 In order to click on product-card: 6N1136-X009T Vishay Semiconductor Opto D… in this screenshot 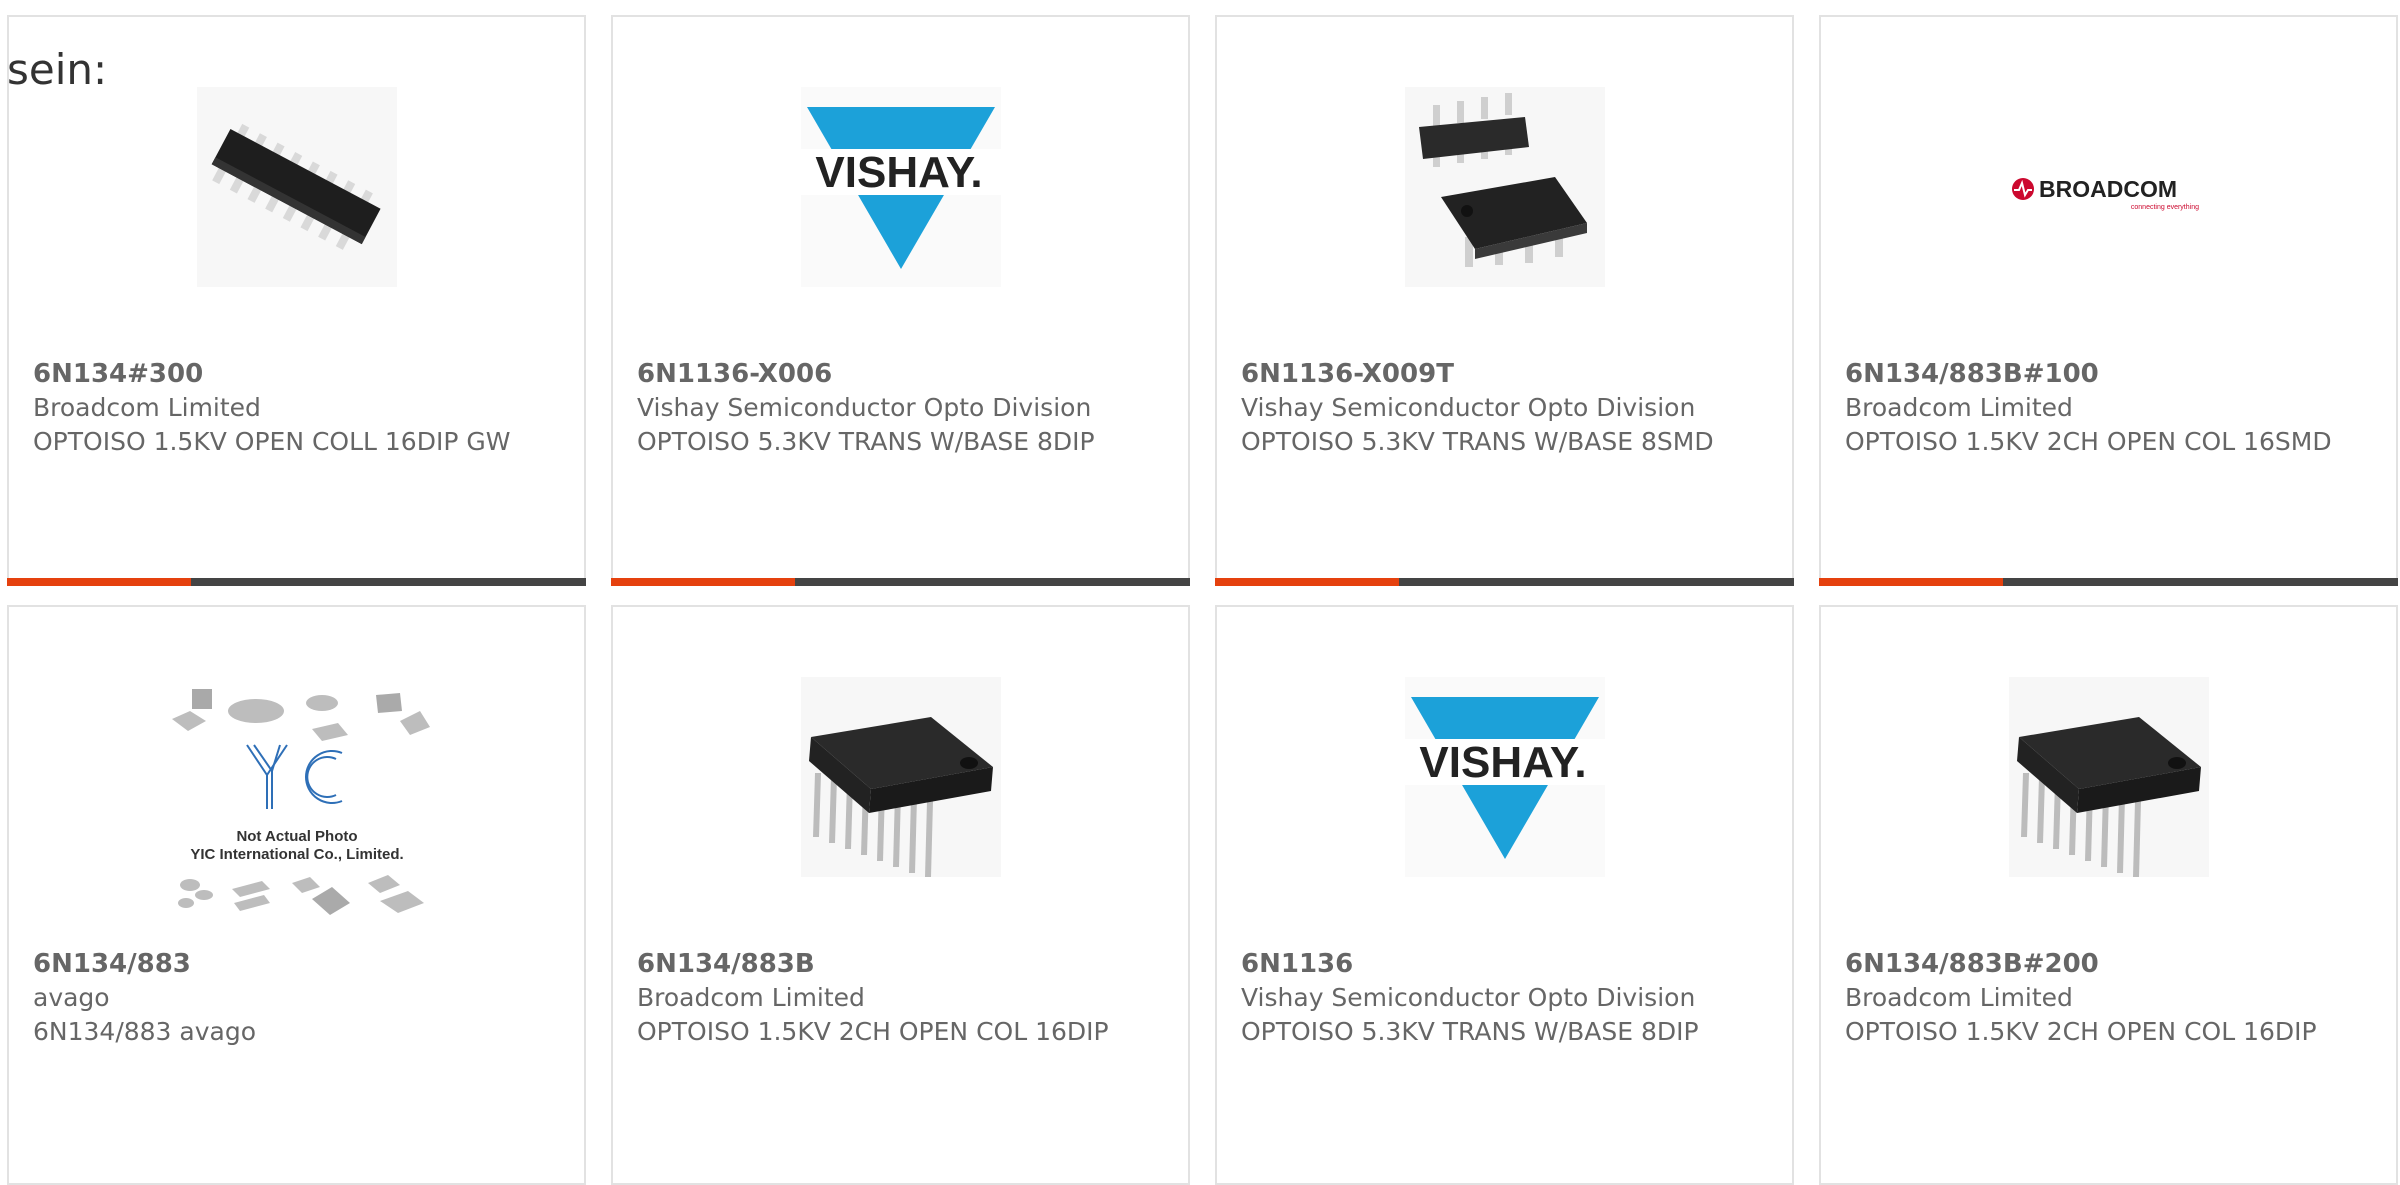, I will do `click(1504, 300)`.